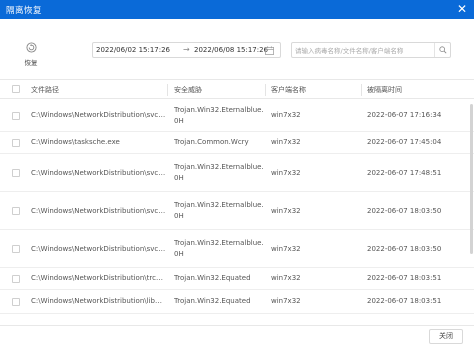  What do you see at coordinates (211, 142) in the screenshot?
I see `cell-threat: Trojan.Common.Wcry` at bounding box center [211, 142].